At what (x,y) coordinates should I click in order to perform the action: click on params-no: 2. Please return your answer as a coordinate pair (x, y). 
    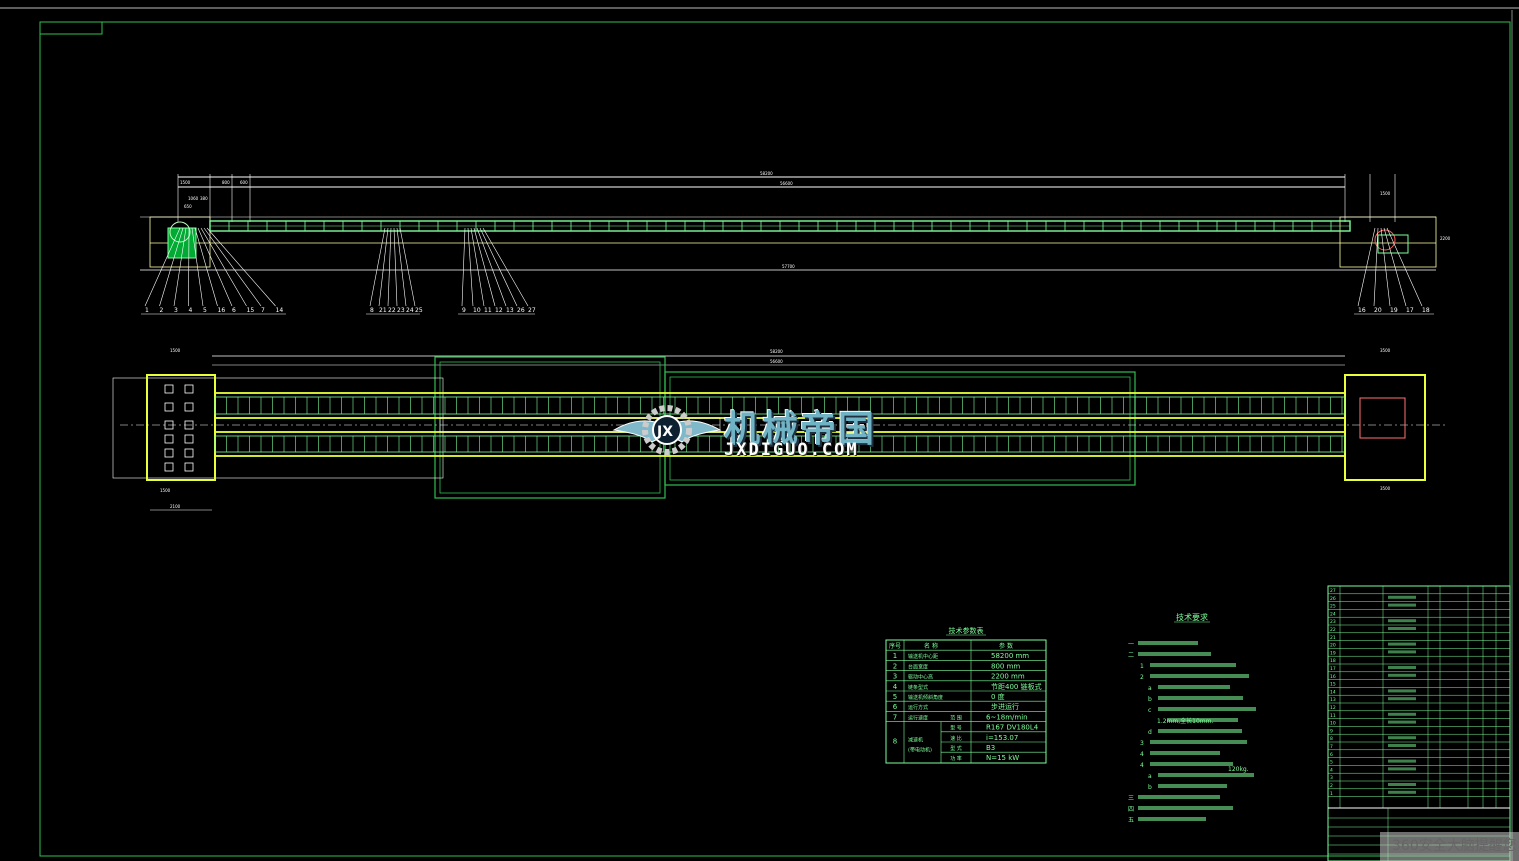
    Looking at the image, I should click on (895, 666).